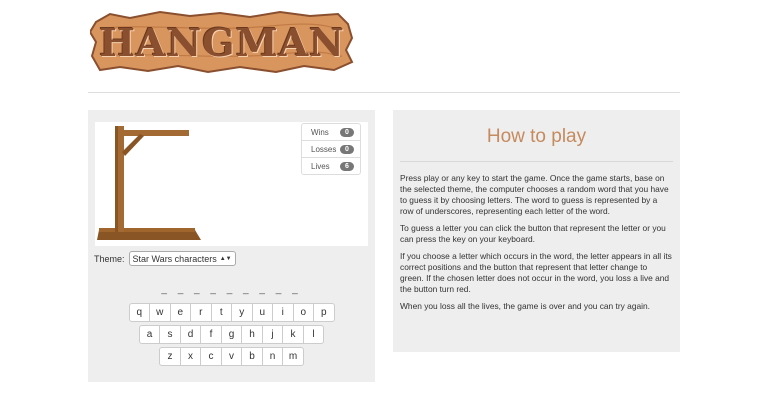 Image resolution: width=764 pixels, height=412 pixels. What do you see at coordinates (225, 258) in the screenshot?
I see `select-arrows-icon: ▲▼` at bounding box center [225, 258].